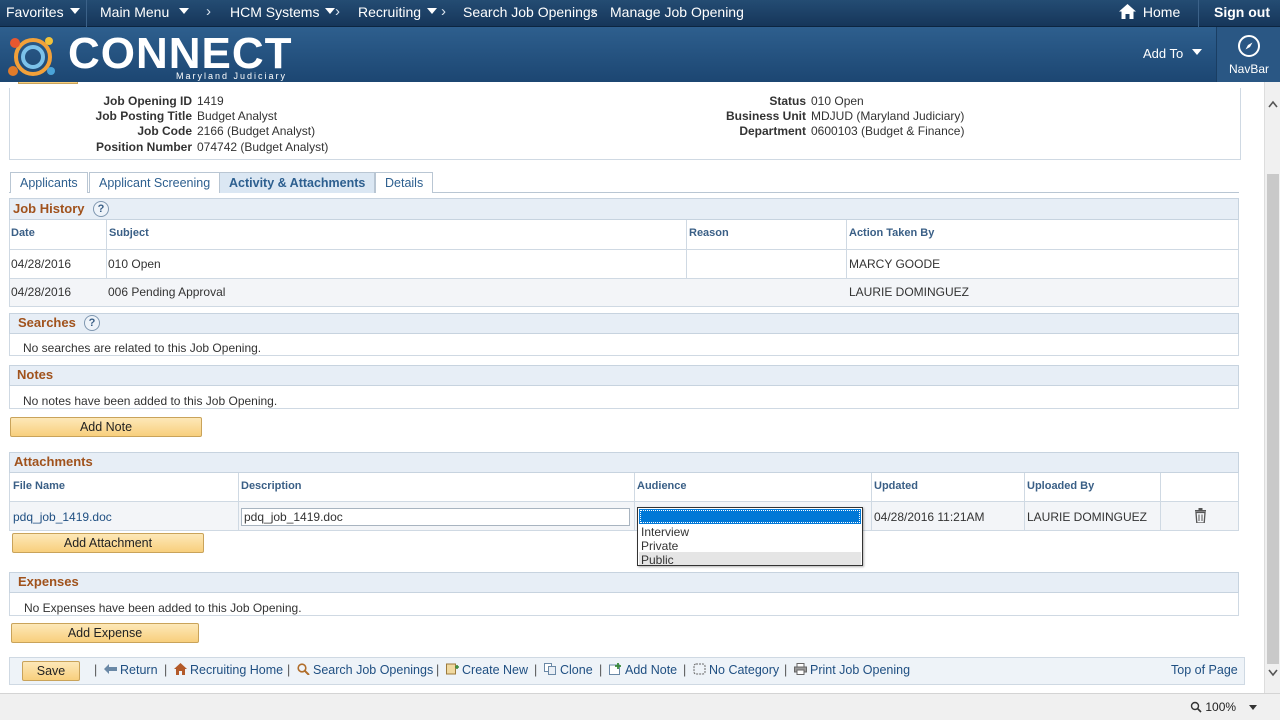 This screenshot has height=720, width=1280. What do you see at coordinates (1198, 13) in the screenshot?
I see `divider` at bounding box center [1198, 13].